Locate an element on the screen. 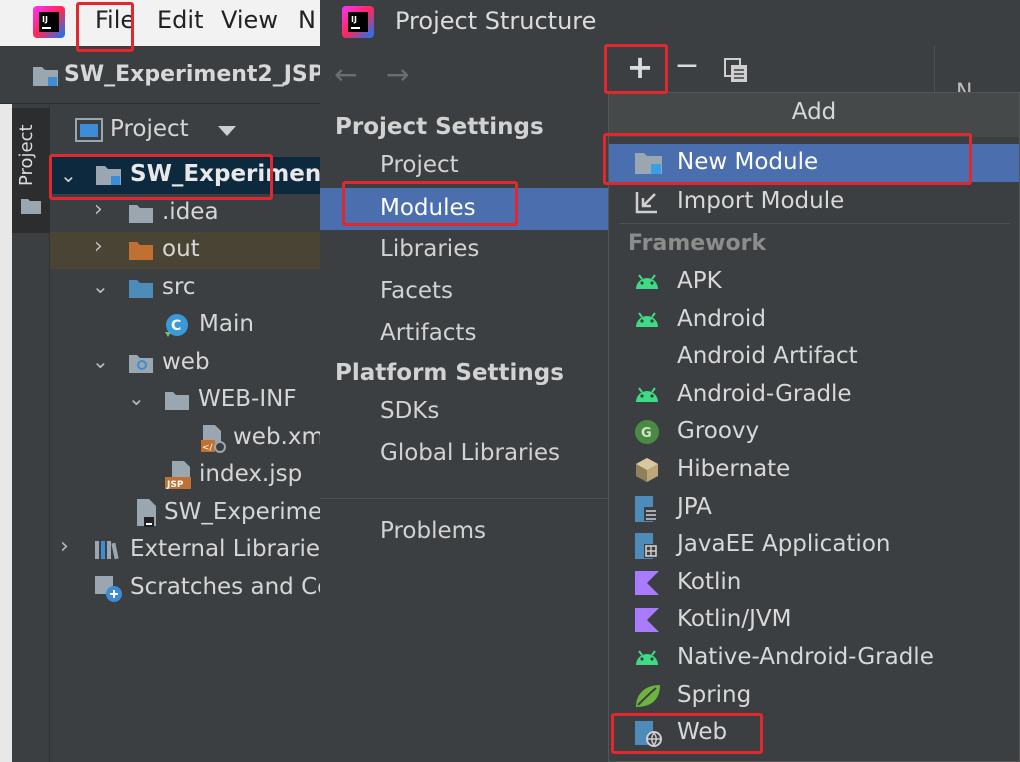 The image size is (1020, 762). sidebar-item-artifacts: Artifacts is located at coordinates (428, 333).